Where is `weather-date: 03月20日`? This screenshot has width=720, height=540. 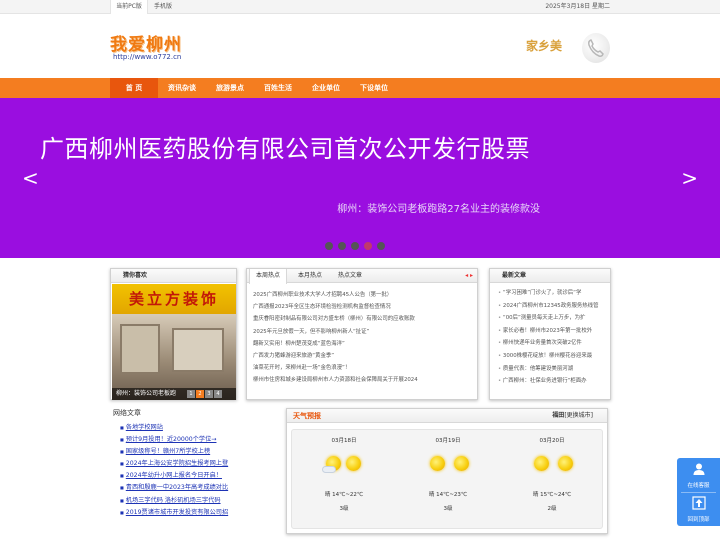
weather-date: 03月20日 is located at coordinates (552, 441).